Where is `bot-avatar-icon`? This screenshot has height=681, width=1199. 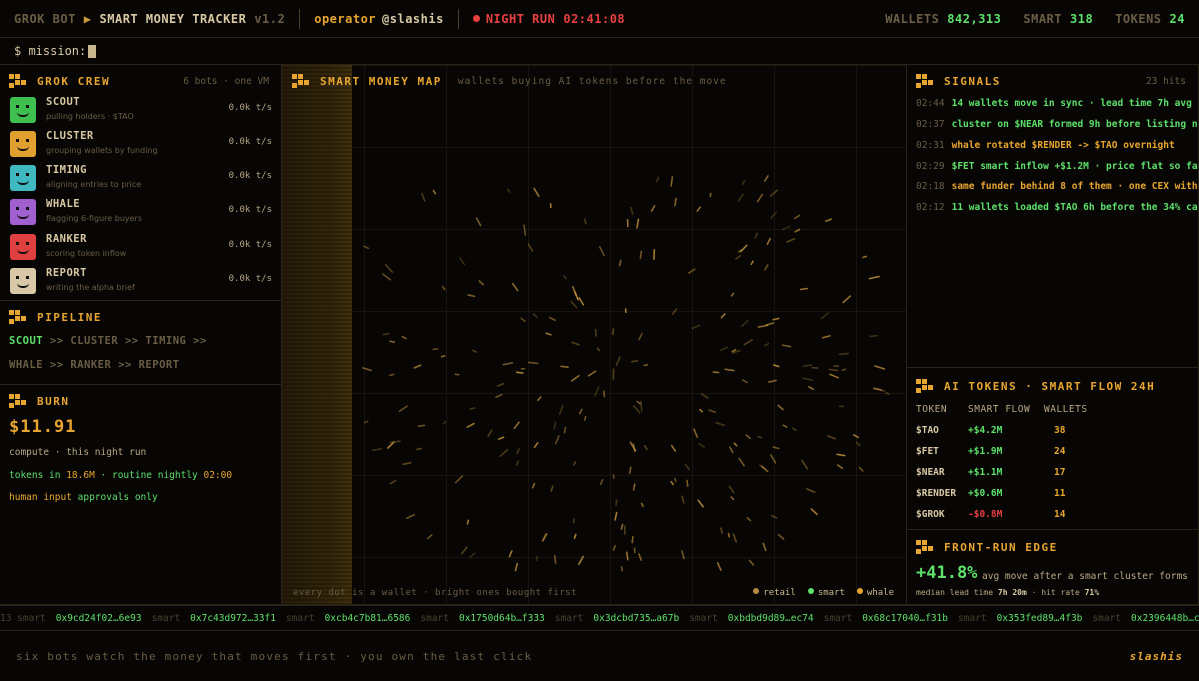 bot-avatar-icon is located at coordinates (23, 144).